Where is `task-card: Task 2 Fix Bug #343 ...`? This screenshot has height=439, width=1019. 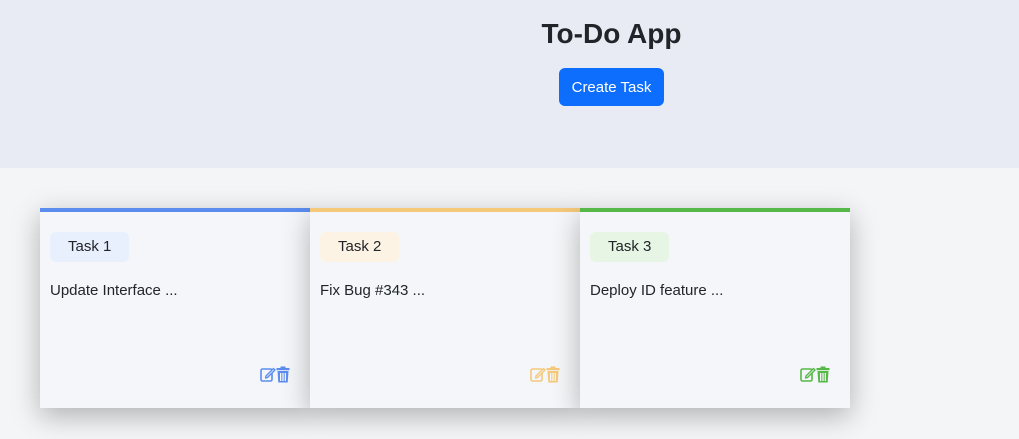 task-card: Task 2 Fix Bug #343 ... is located at coordinates (445, 308).